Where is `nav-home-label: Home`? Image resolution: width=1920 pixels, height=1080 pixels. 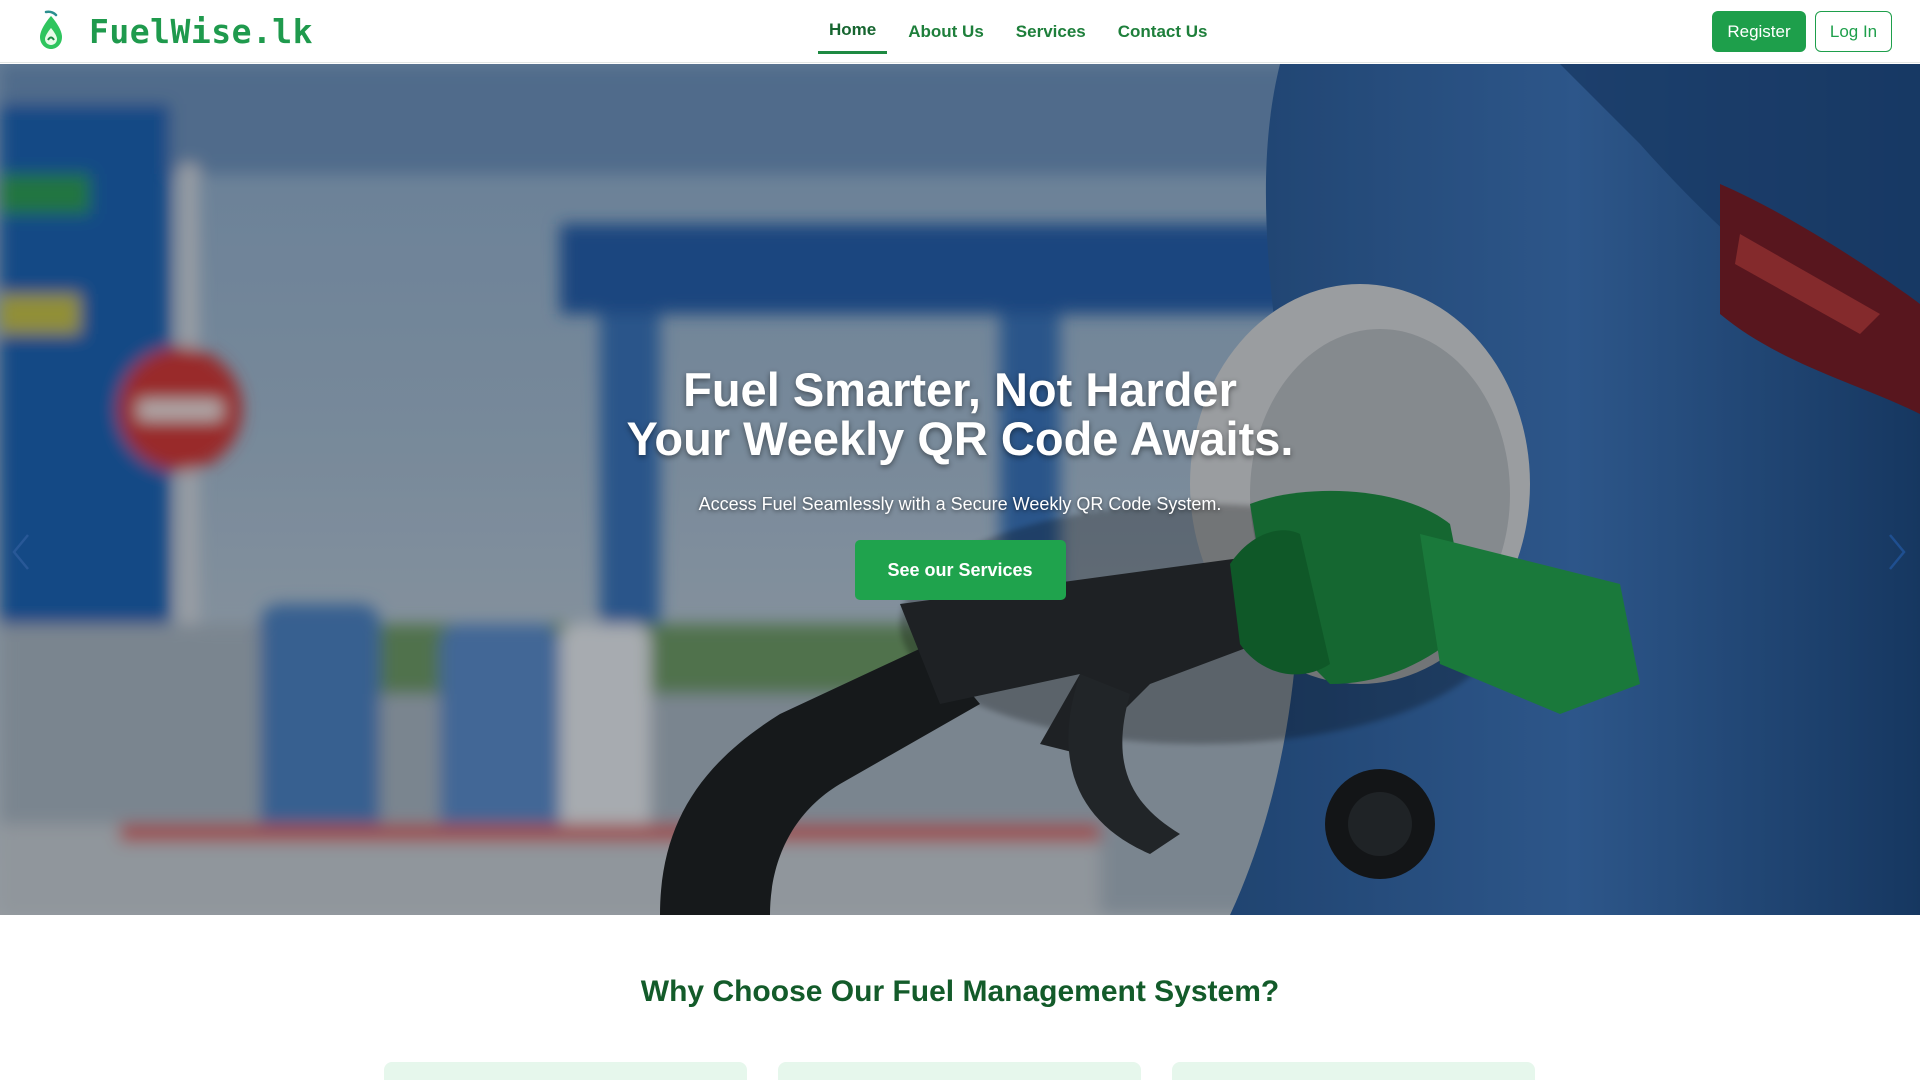
nav-home-label: Home is located at coordinates (853, 29).